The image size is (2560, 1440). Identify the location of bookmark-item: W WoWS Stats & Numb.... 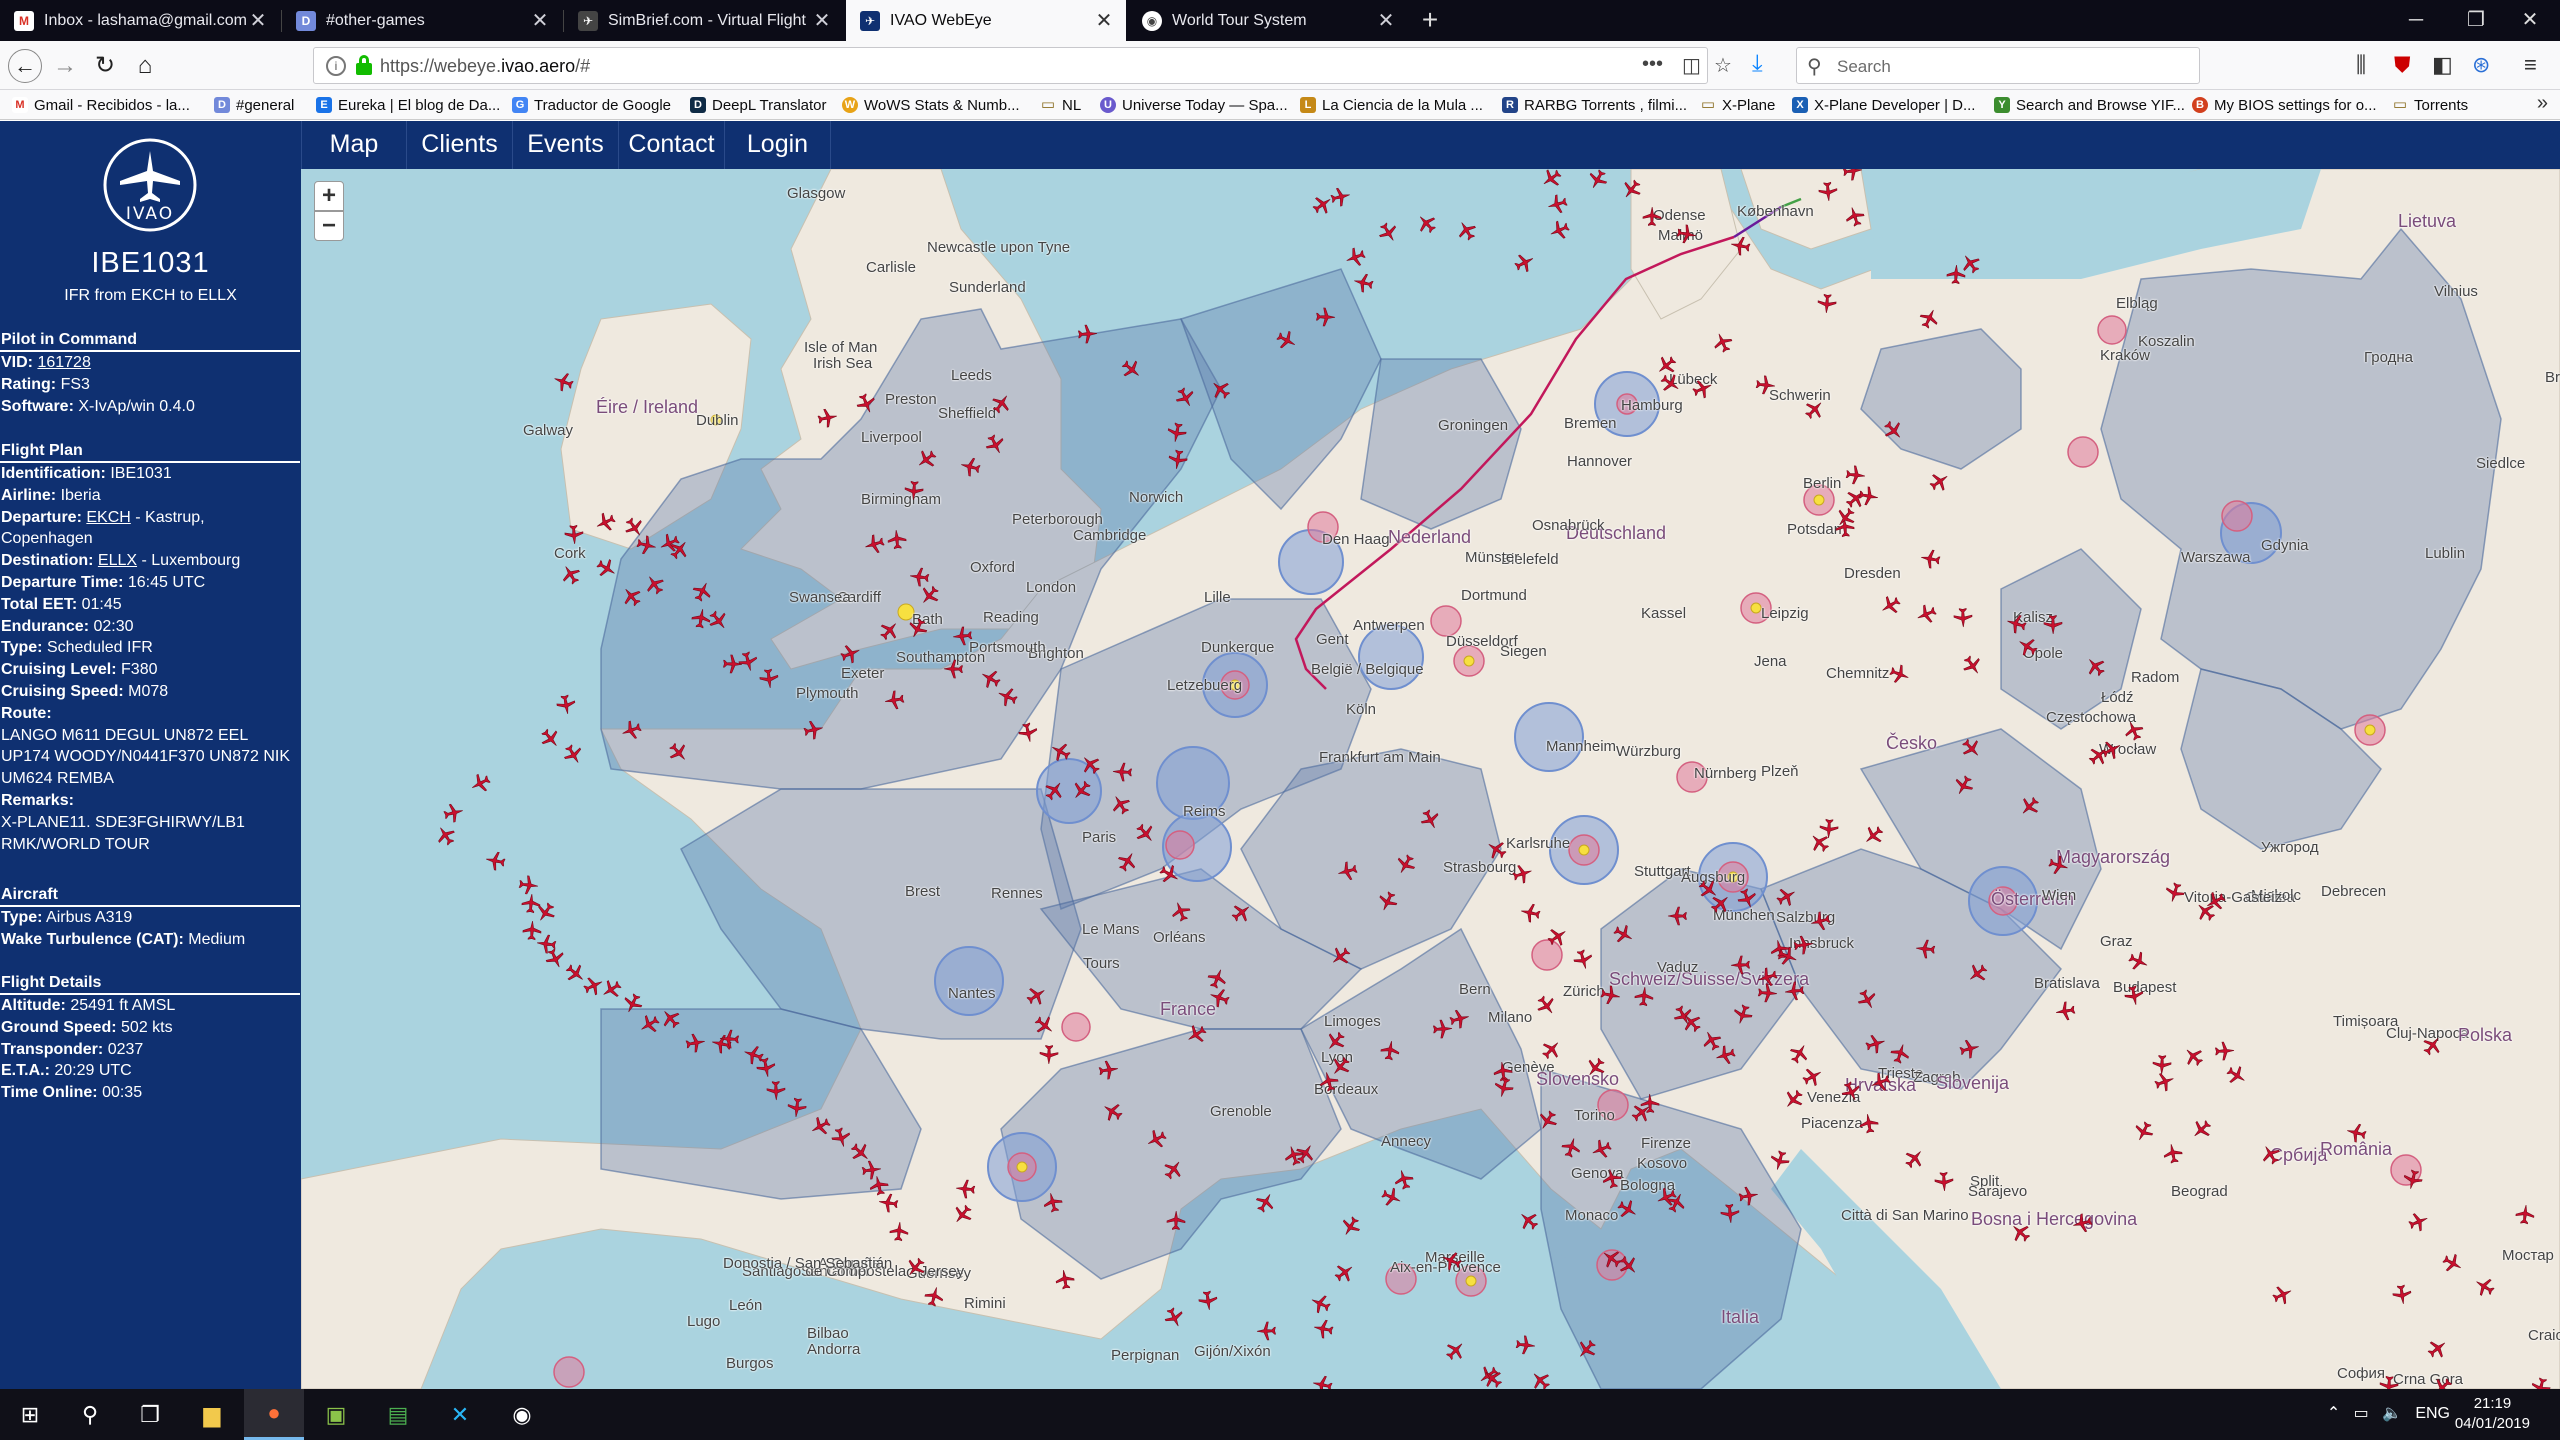
(931, 105).